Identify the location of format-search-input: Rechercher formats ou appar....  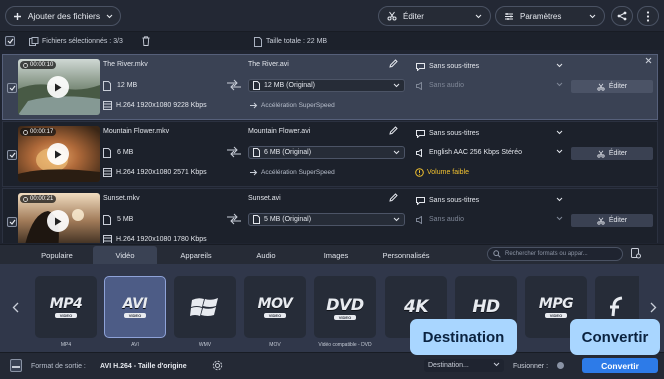
(555, 254).